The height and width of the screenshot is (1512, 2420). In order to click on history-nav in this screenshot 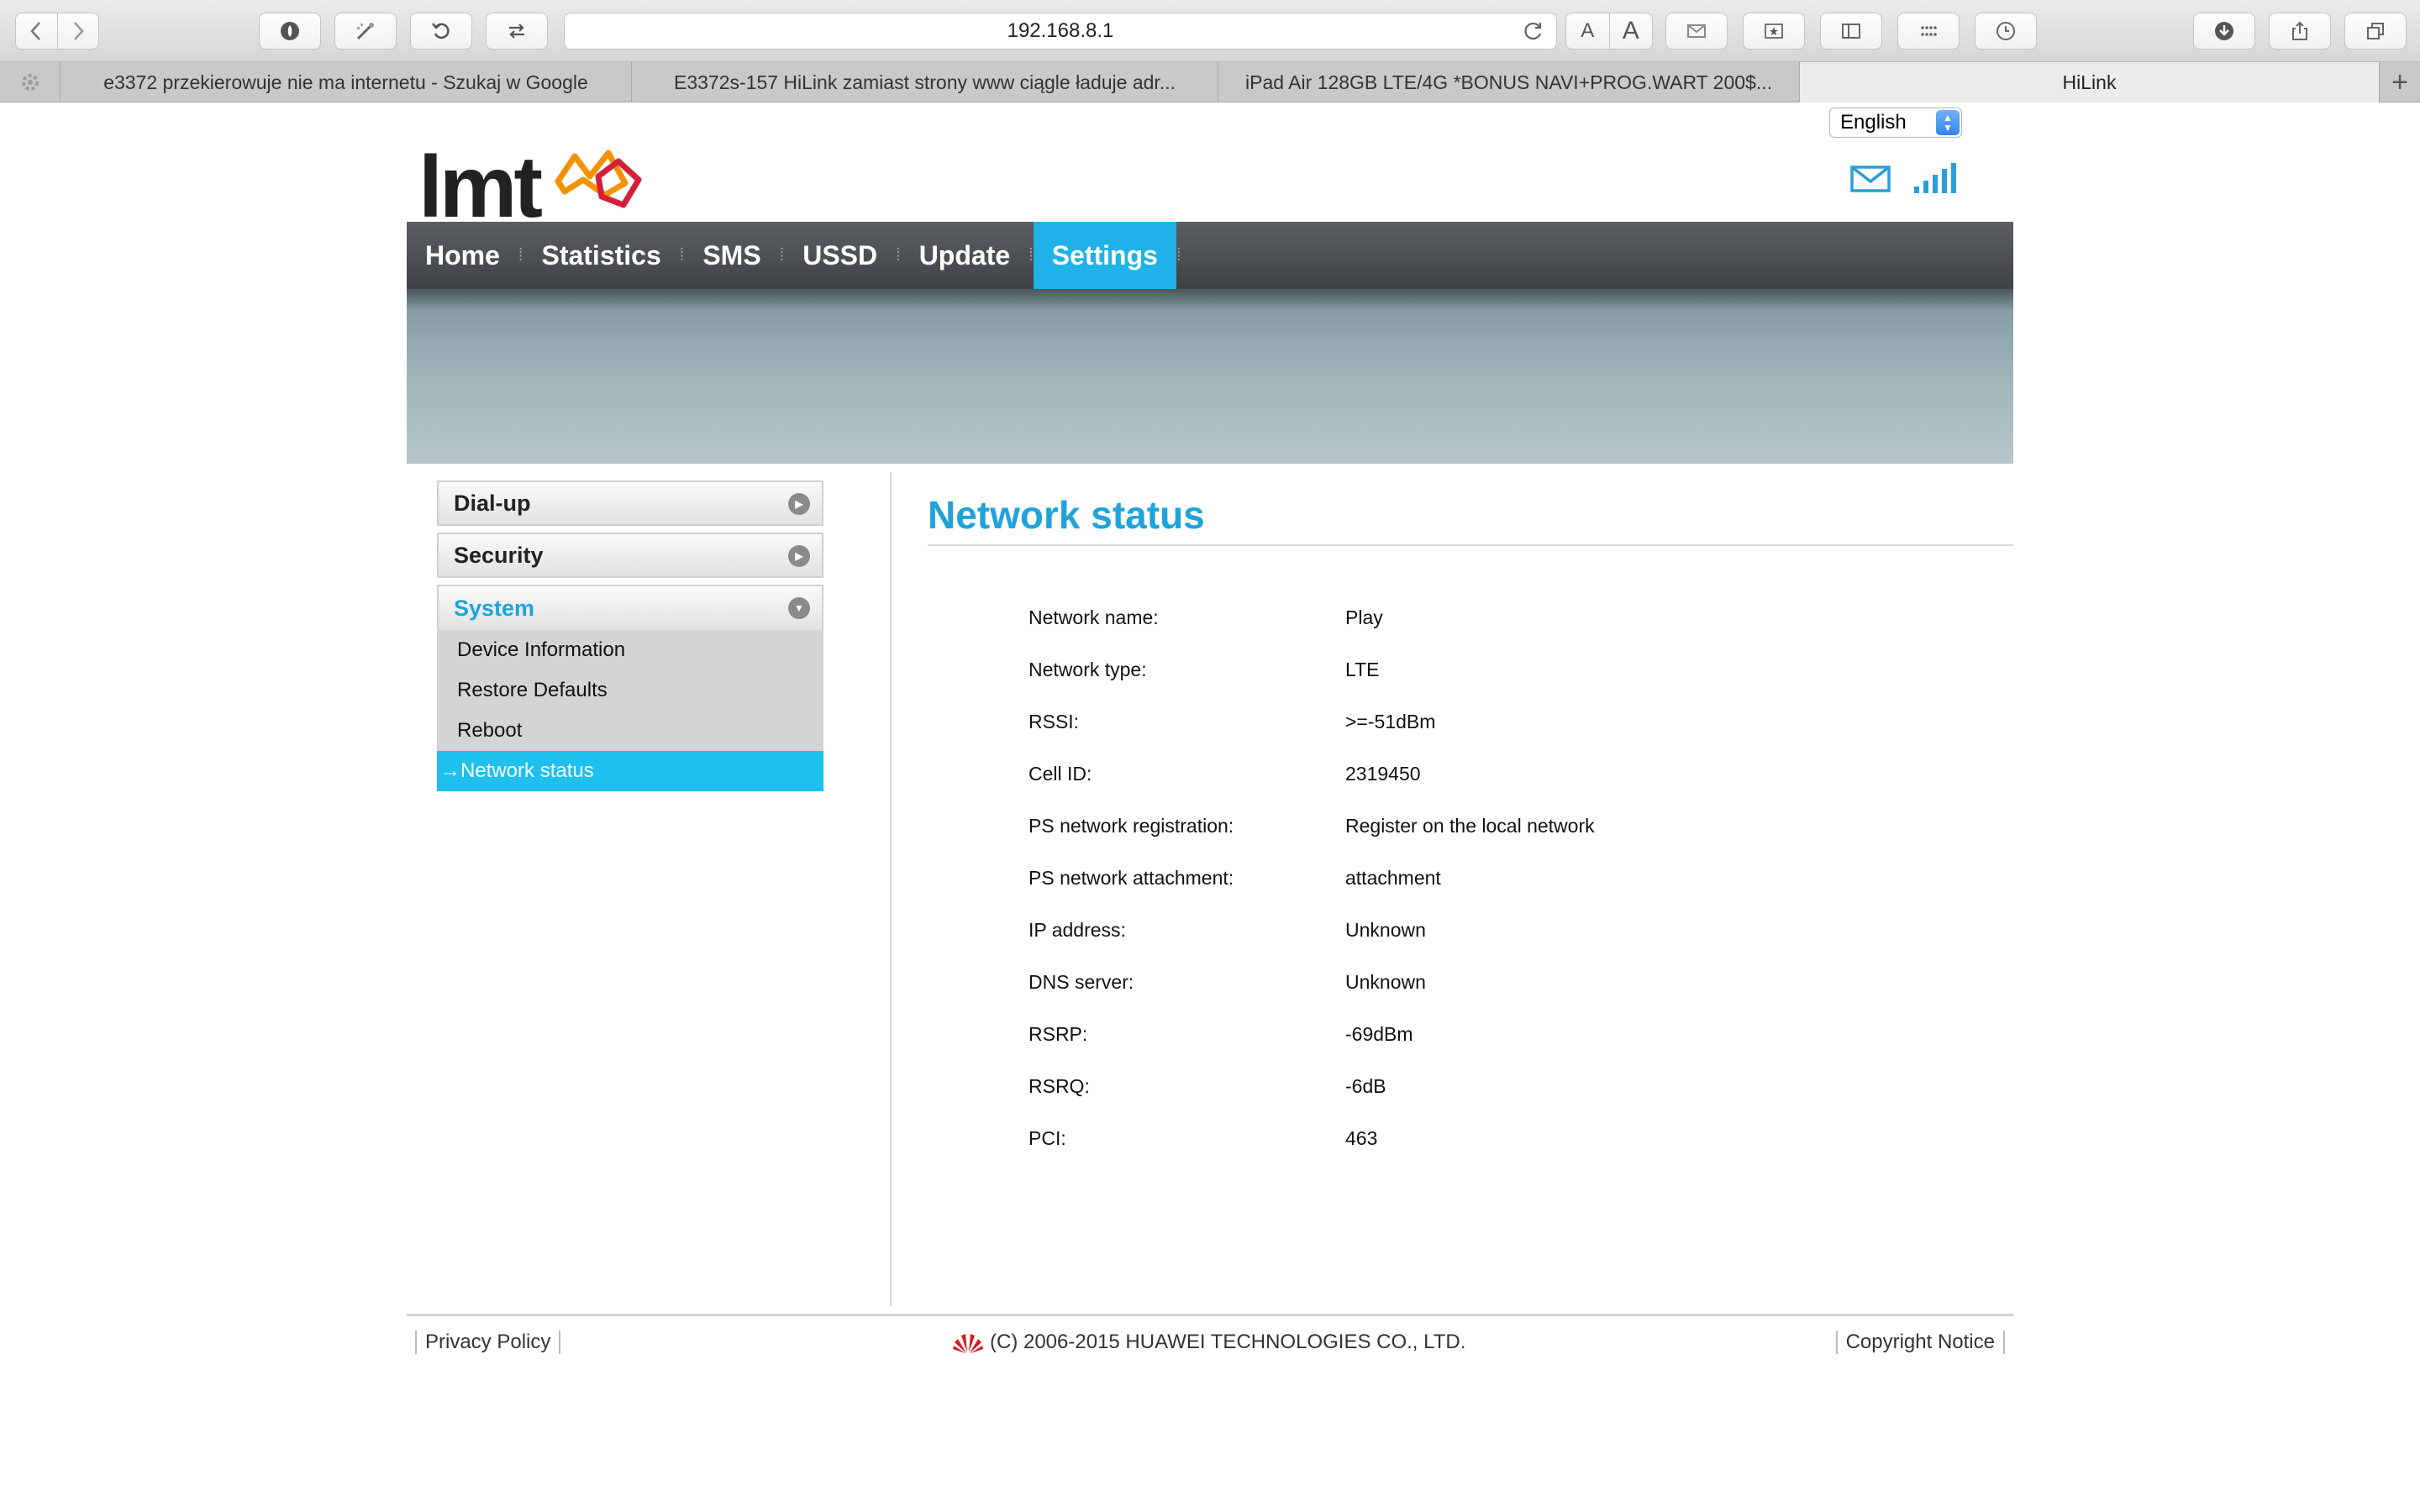, I will do `click(57, 31)`.